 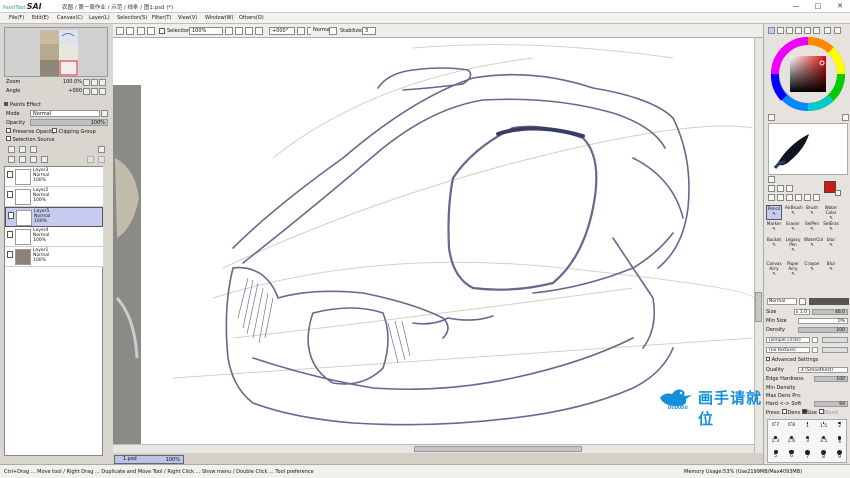 I want to click on invert-selection-icon, so click(x=151, y=31).